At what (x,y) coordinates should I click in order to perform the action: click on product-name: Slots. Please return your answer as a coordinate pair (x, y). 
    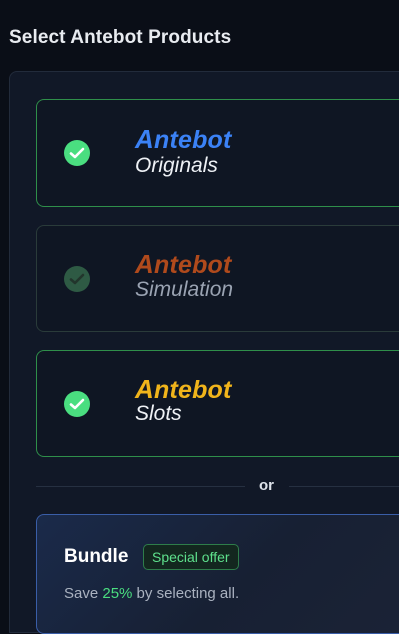
    Looking at the image, I should click on (158, 413).